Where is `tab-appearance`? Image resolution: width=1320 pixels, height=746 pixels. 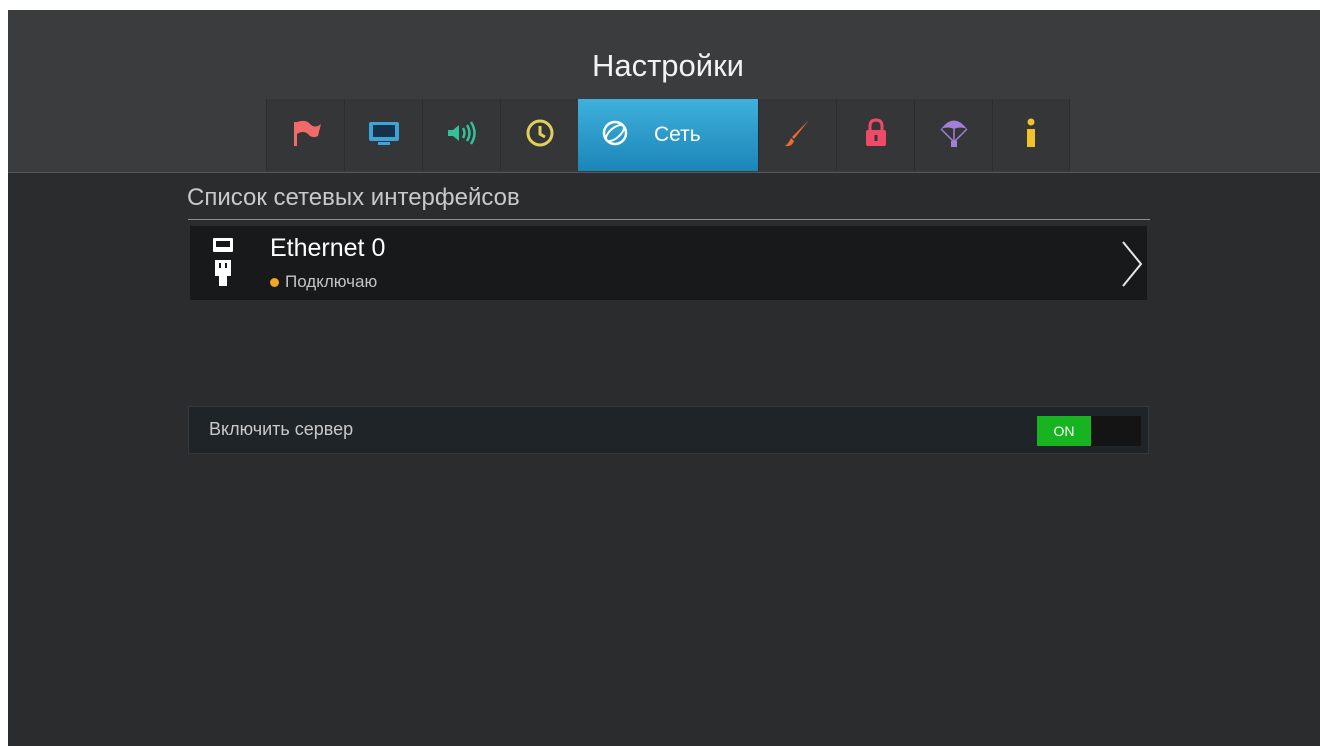
tab-appearance is located at coordinates (797, 135).